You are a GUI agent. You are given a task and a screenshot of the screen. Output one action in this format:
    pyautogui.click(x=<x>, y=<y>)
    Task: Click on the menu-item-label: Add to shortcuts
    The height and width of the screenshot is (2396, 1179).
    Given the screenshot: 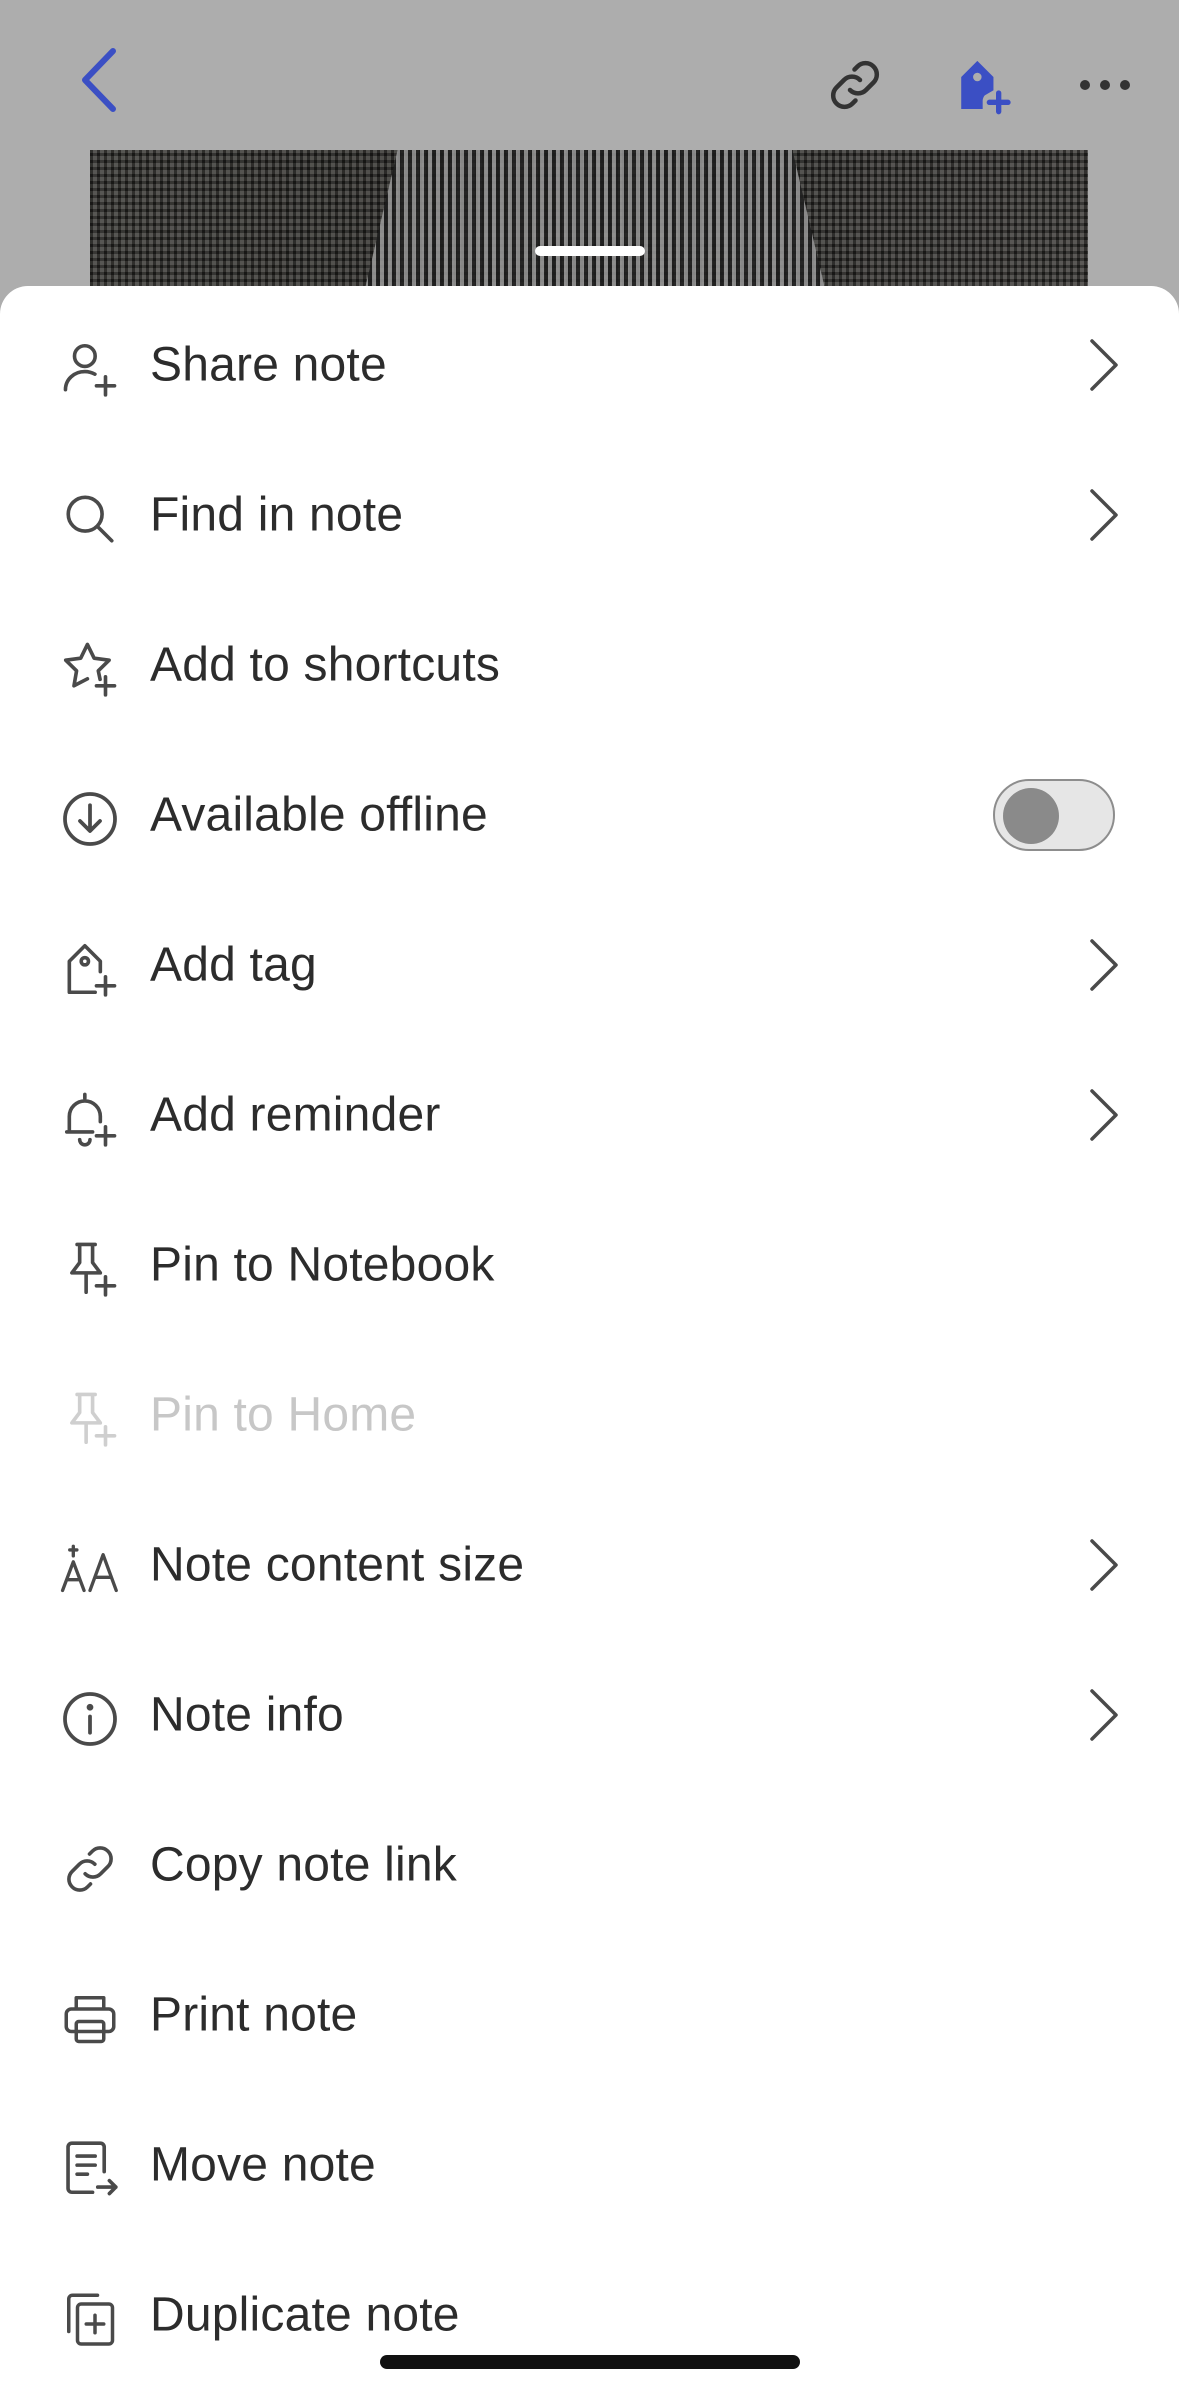 What is the action you would take?
    pyautogui.click(x=325, y=665)
    